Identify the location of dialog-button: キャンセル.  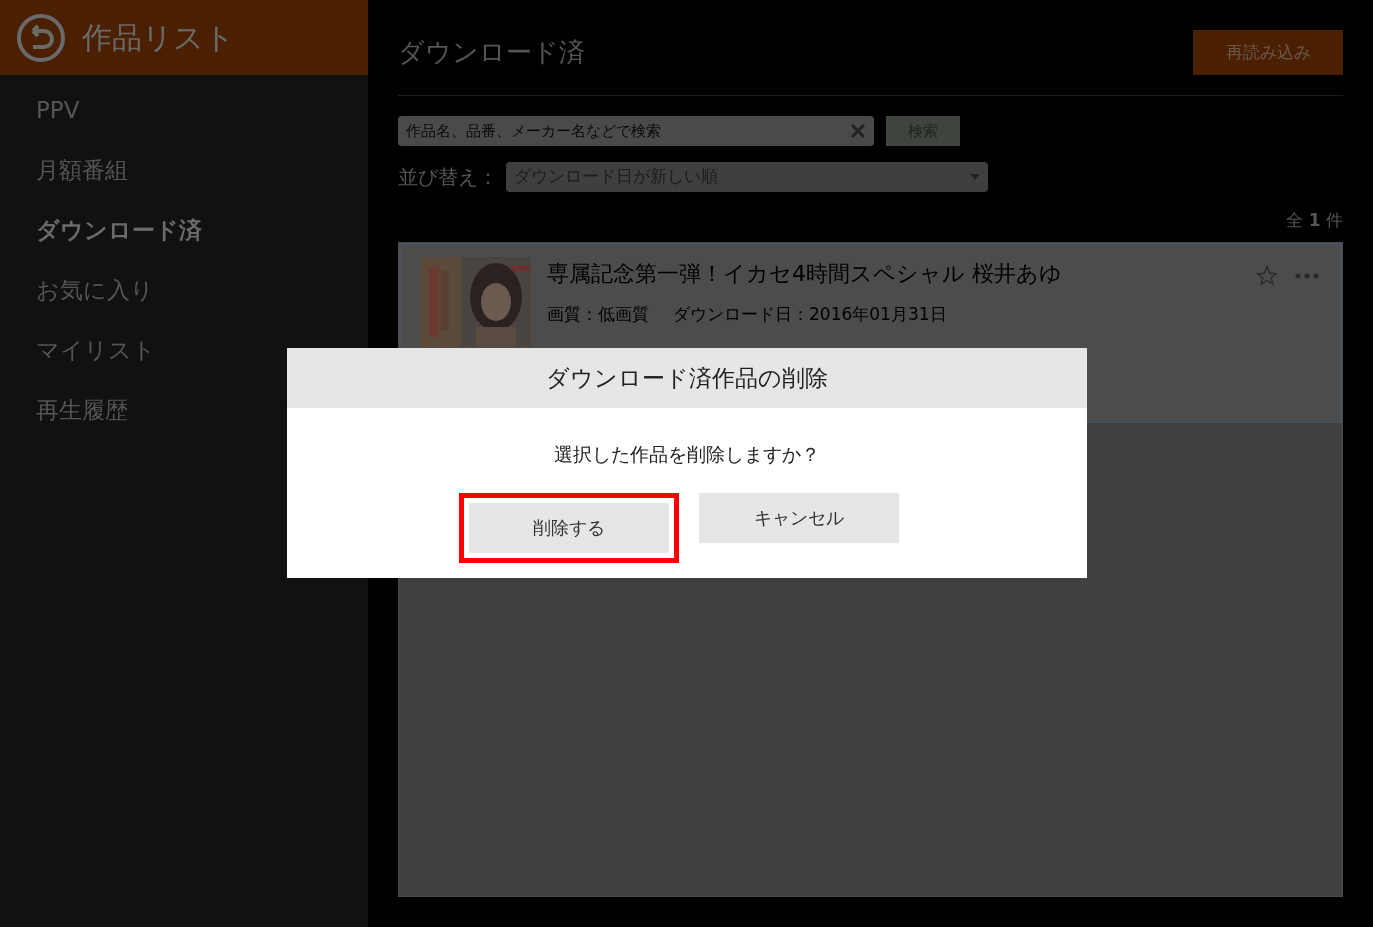
(799, 517).